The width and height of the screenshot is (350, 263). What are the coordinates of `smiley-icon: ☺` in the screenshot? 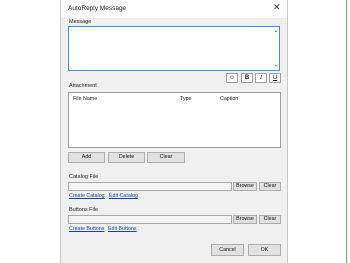 It's located at (232, 78).